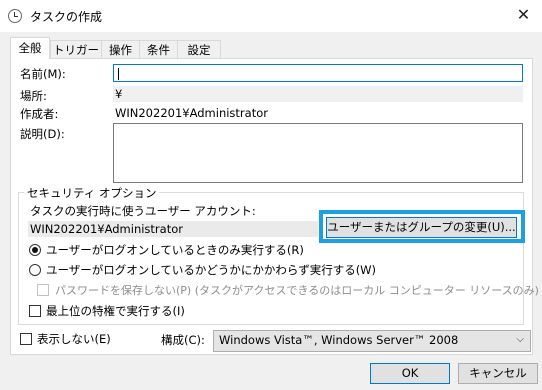 The image size is (542, 390). What do you see at coordinates (115, 311) in the screenshot?
I see `highest-privileges-label: 最上位の特権で実行する(I)` at bounding box center [115, 311].